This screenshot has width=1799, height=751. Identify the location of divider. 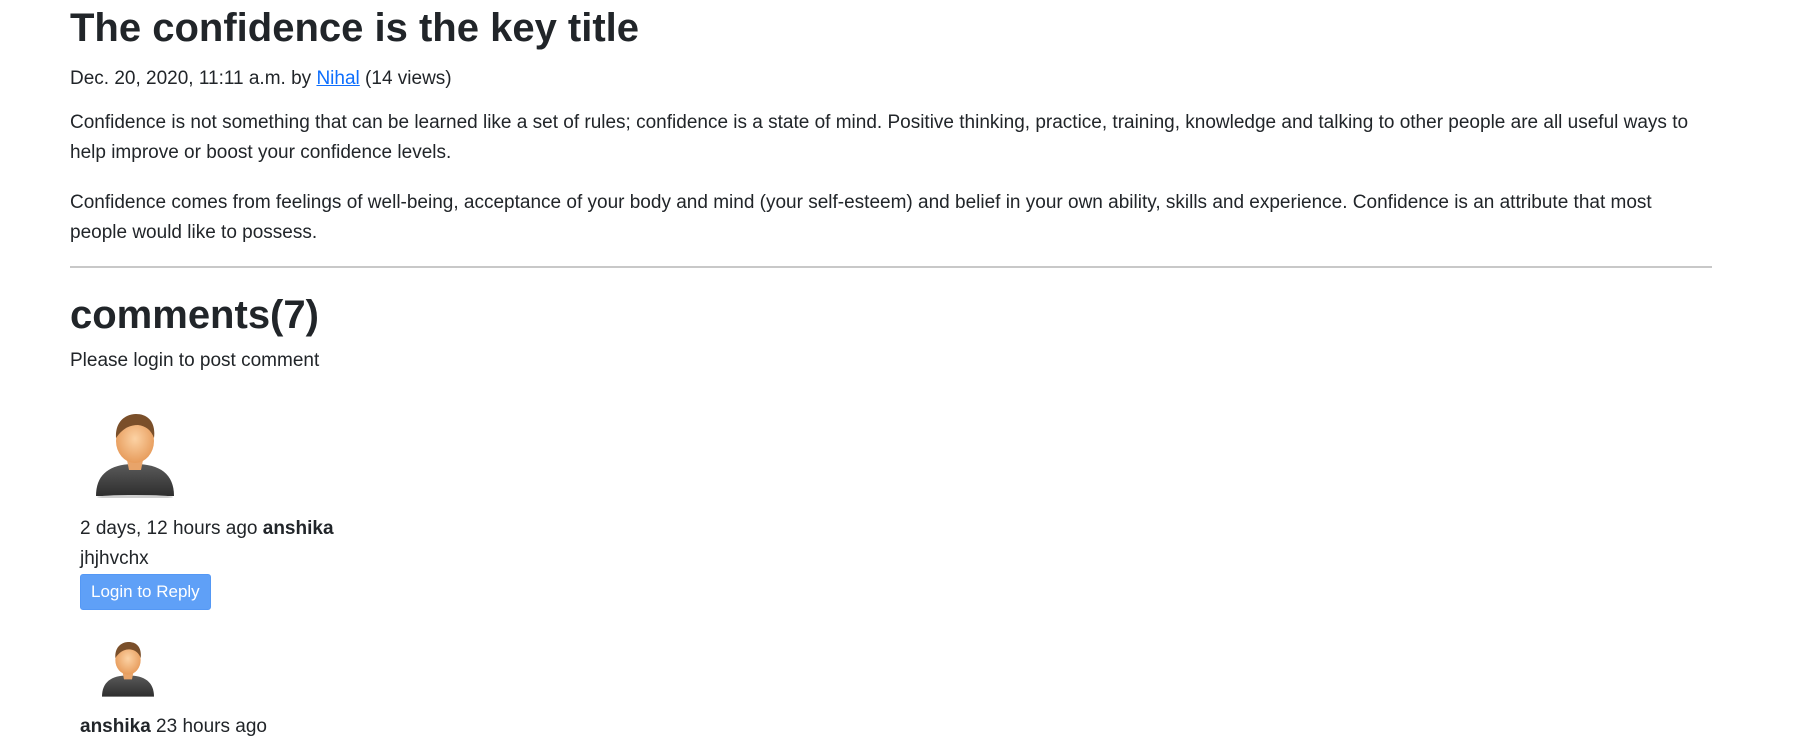
(891, 267).